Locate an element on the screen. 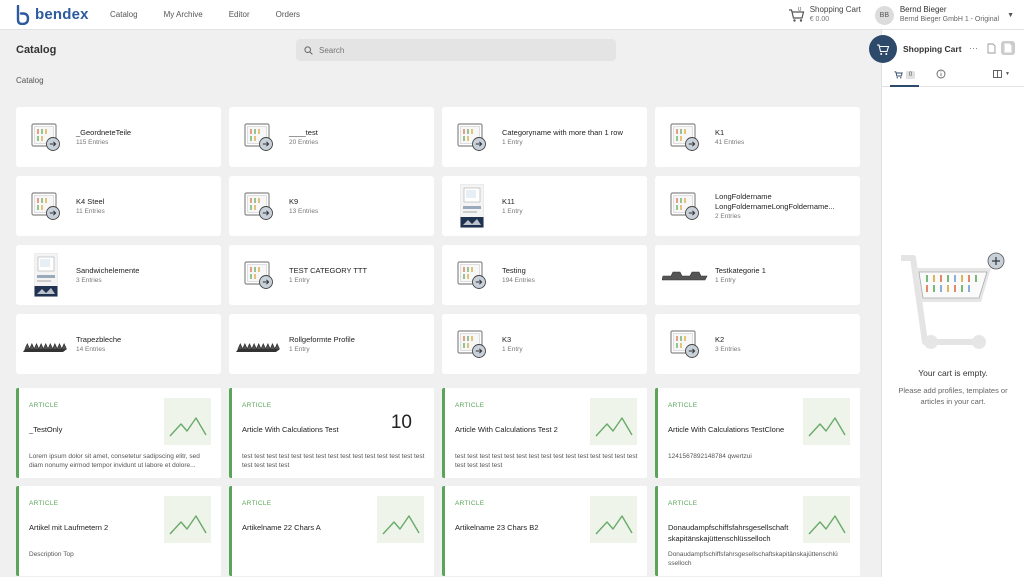 This screenshot has width=1024, height=577. article-title: Artikelname 23 Chars B2 is located at coordinates (497, 527).